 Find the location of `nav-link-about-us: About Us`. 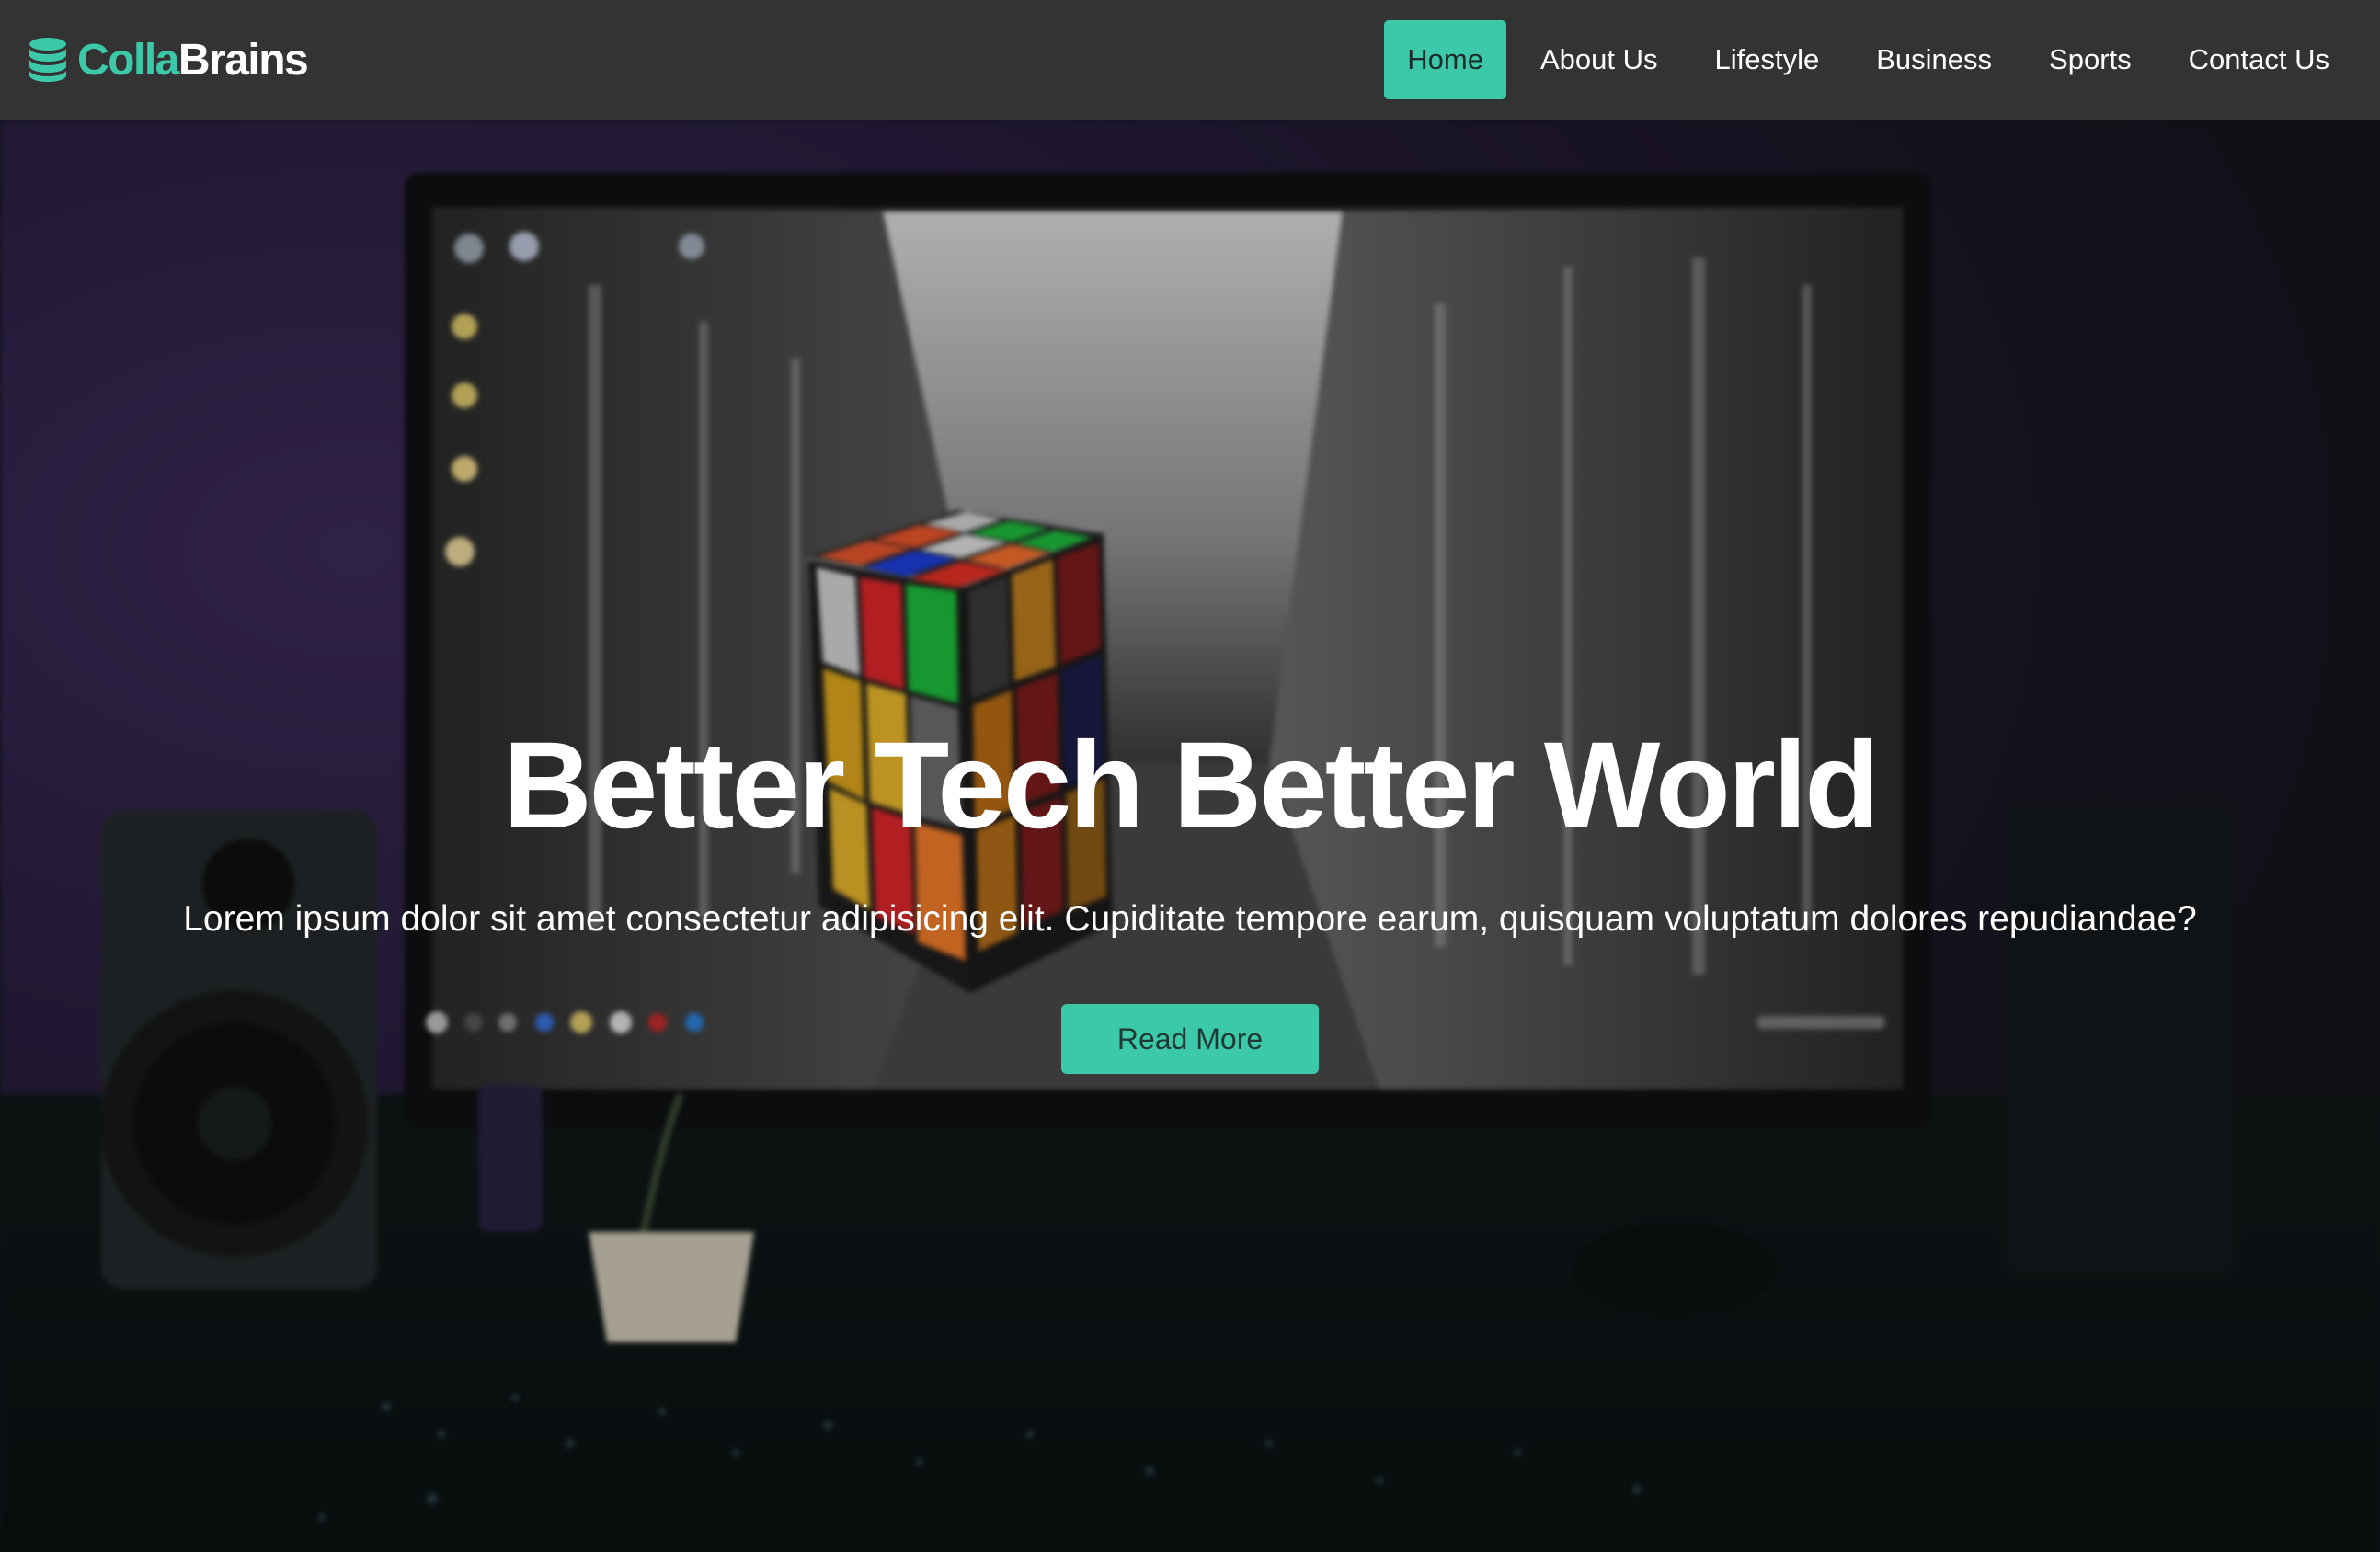

nav-link-about-us: About Us is located at coordinates (1599, 59).